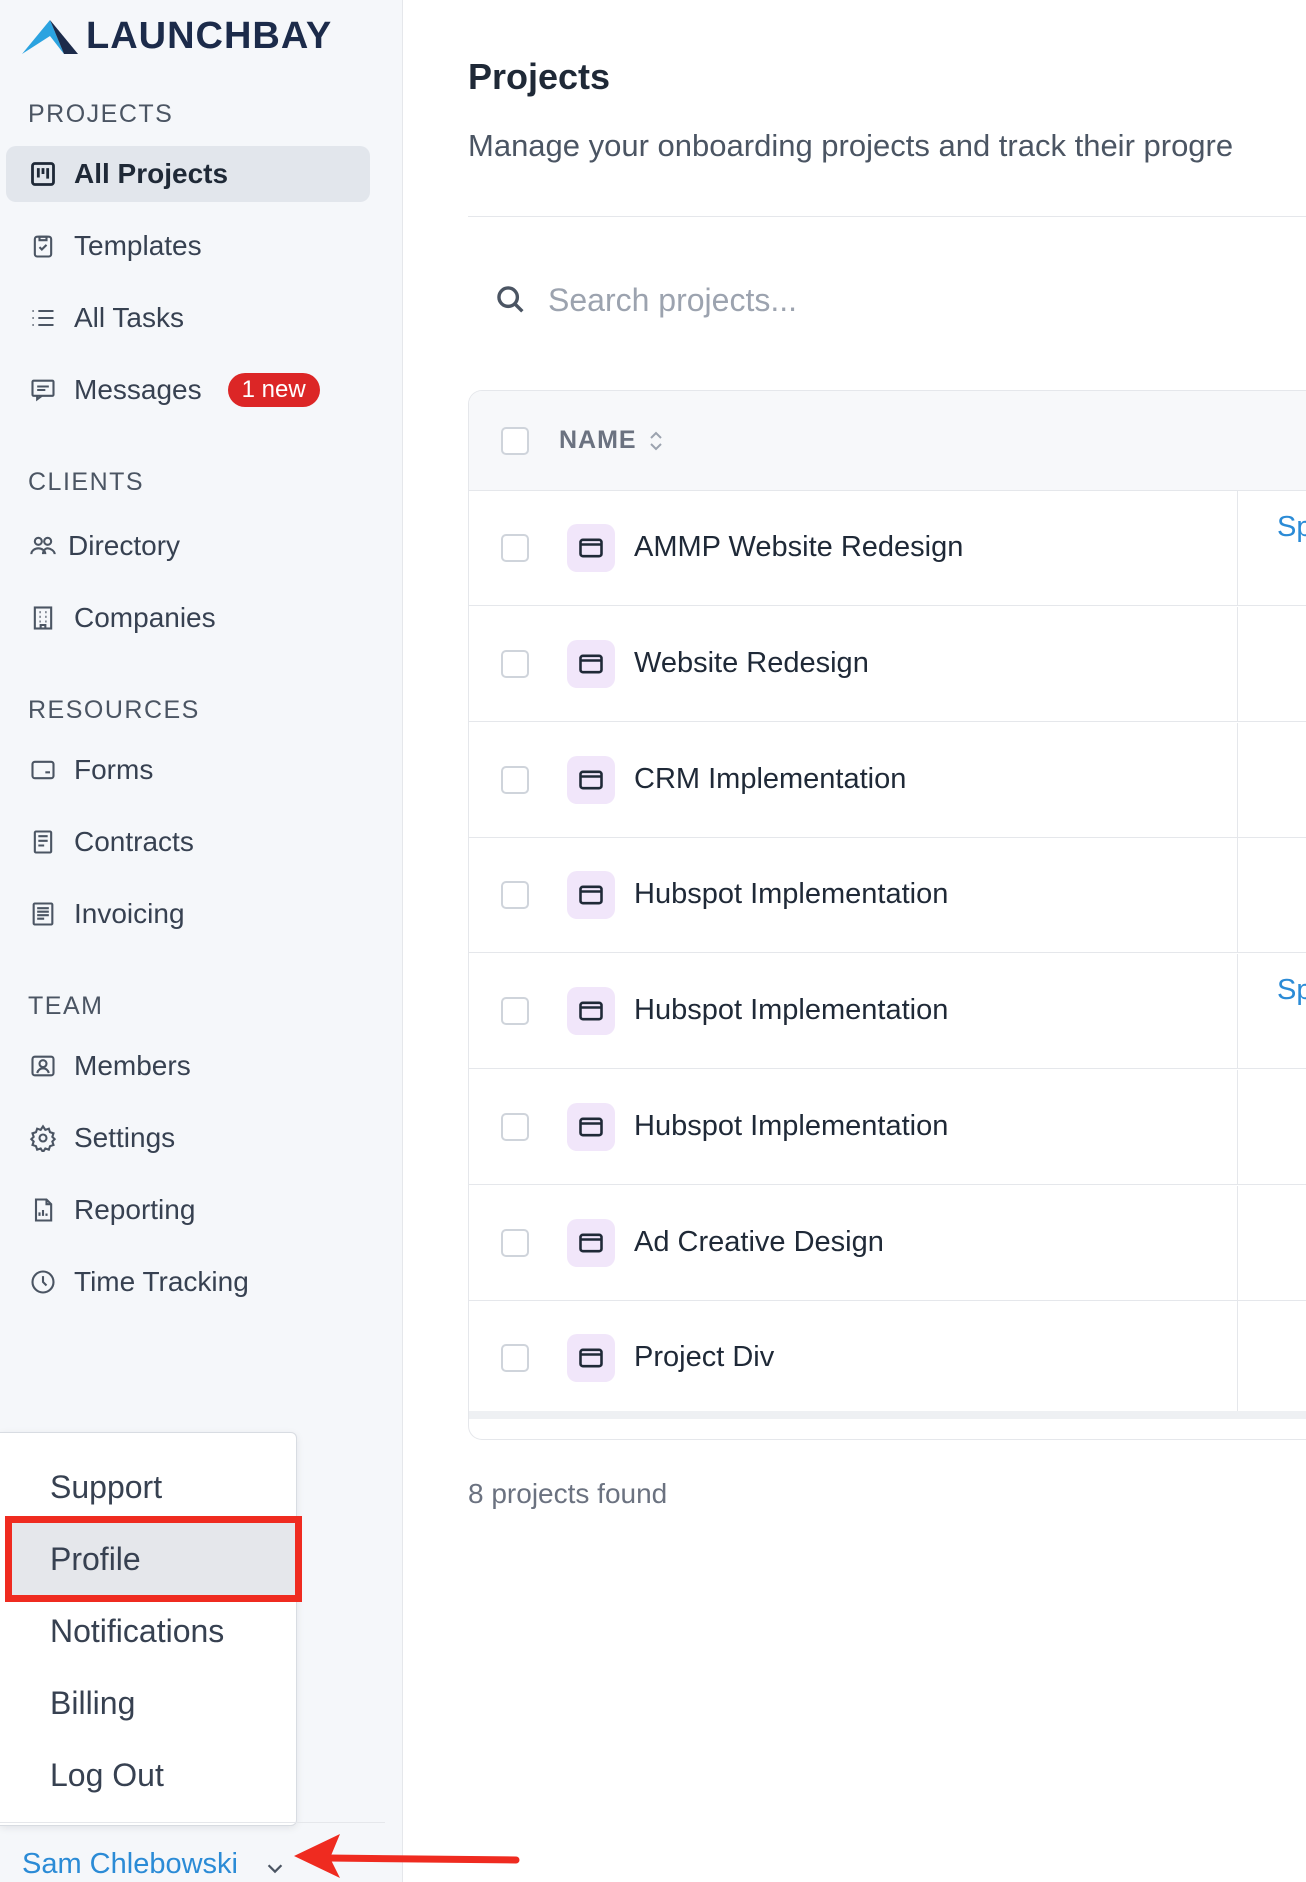 Image resolution: width=1306 pixels, height=1882 pixels. Describe the element at coordinates (153, 1775) in the screenshot. I see `menu-item-logout: Log Out` at that location.